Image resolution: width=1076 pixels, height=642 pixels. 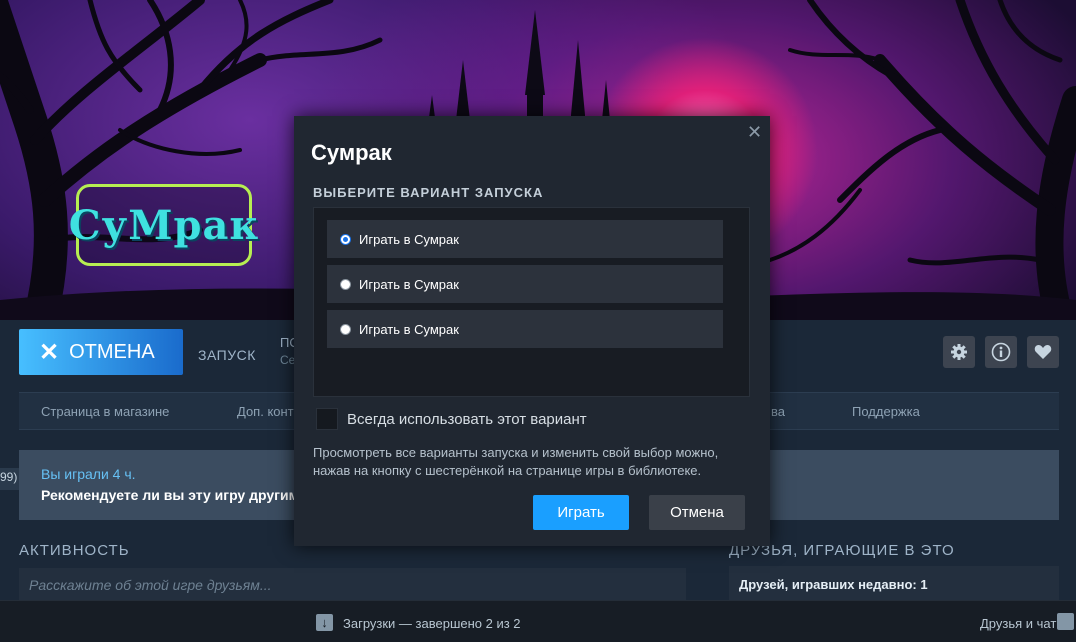 I want to click on settings-button, so click(x=959, y=352).